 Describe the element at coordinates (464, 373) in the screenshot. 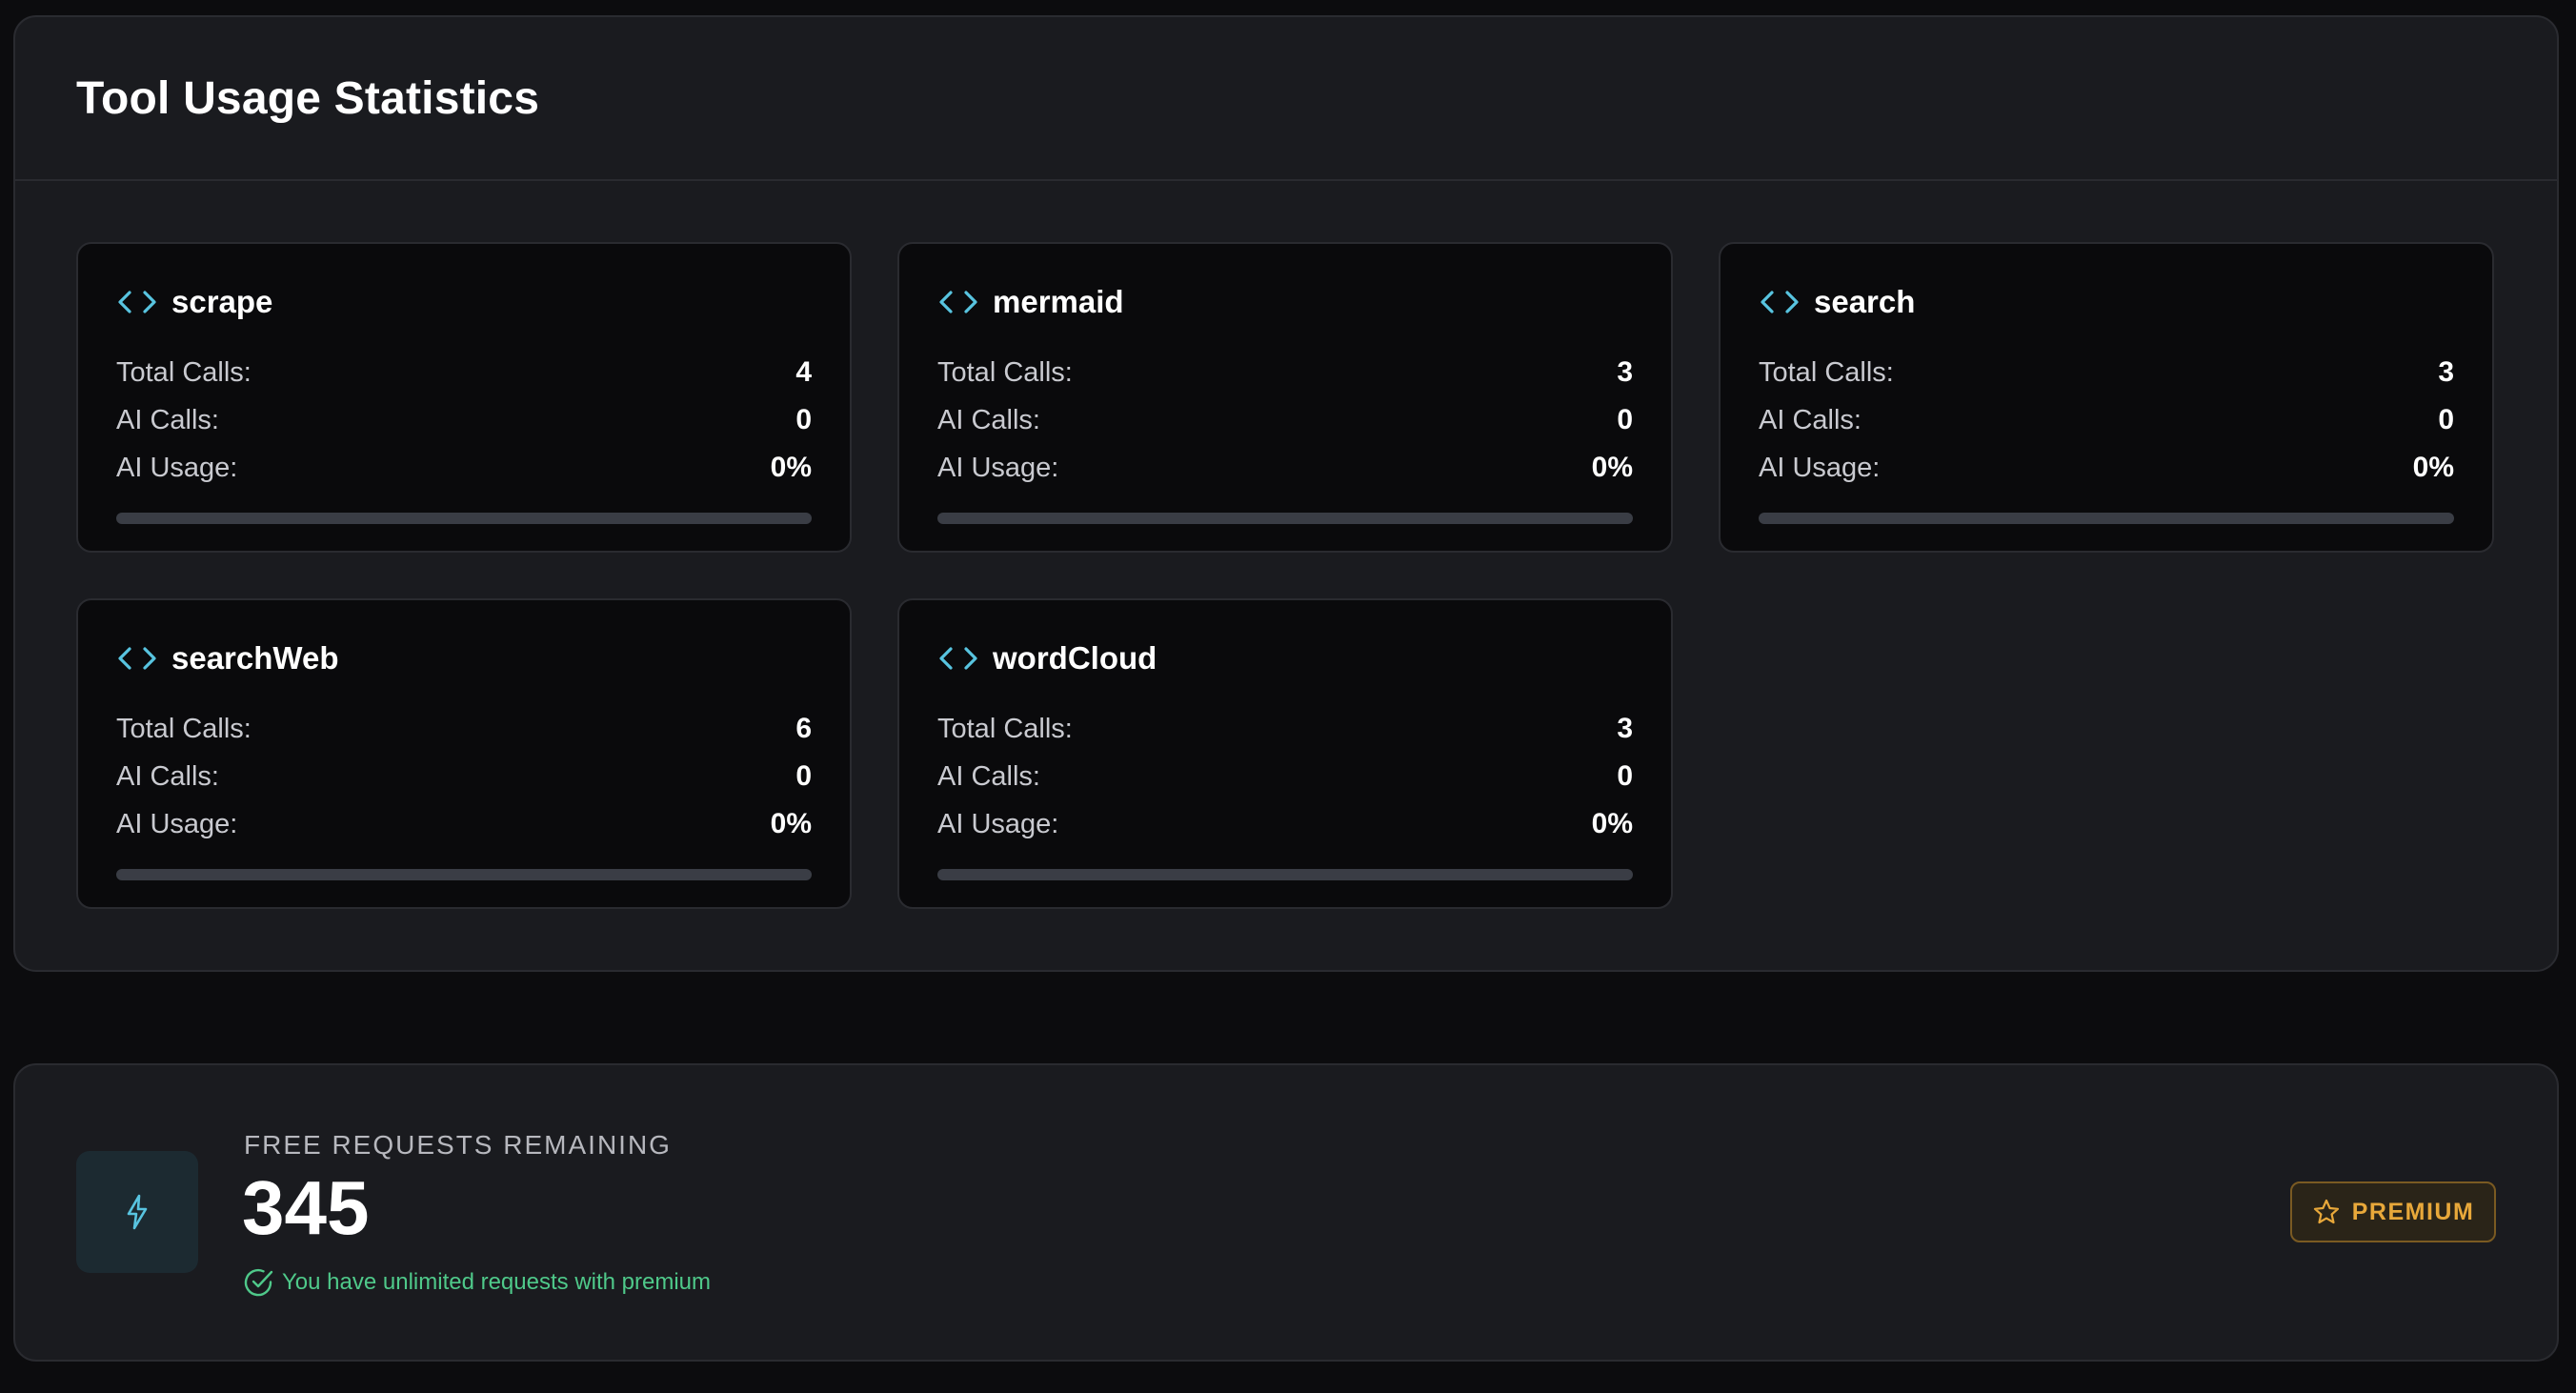

I see `total-calls-row: Total Calls: 4` at that location.